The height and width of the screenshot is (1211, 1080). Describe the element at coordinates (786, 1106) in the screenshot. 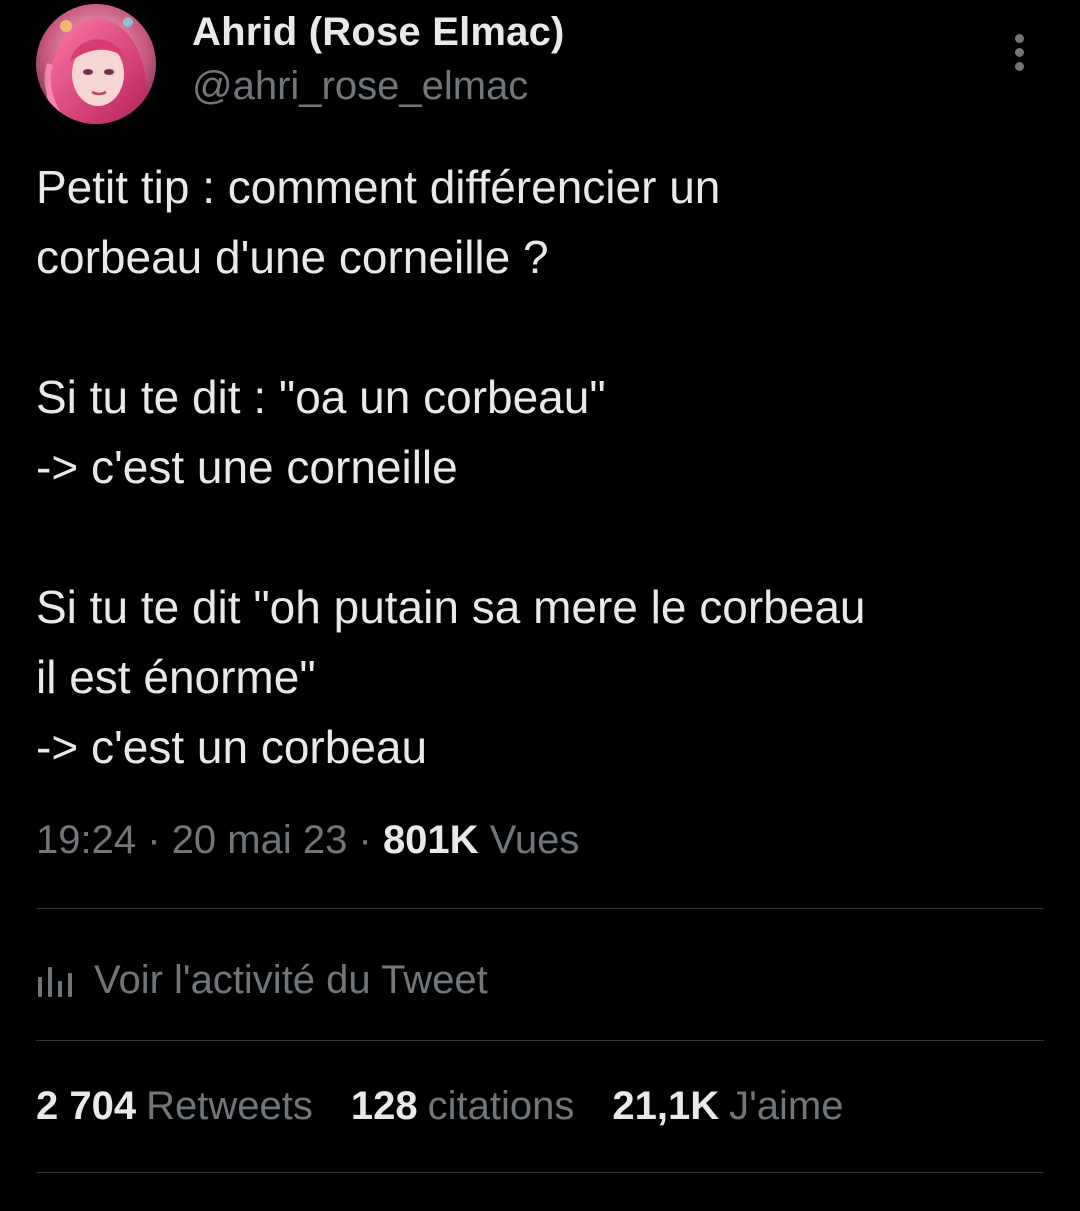

I see `likes-label: J'aime` at that location.